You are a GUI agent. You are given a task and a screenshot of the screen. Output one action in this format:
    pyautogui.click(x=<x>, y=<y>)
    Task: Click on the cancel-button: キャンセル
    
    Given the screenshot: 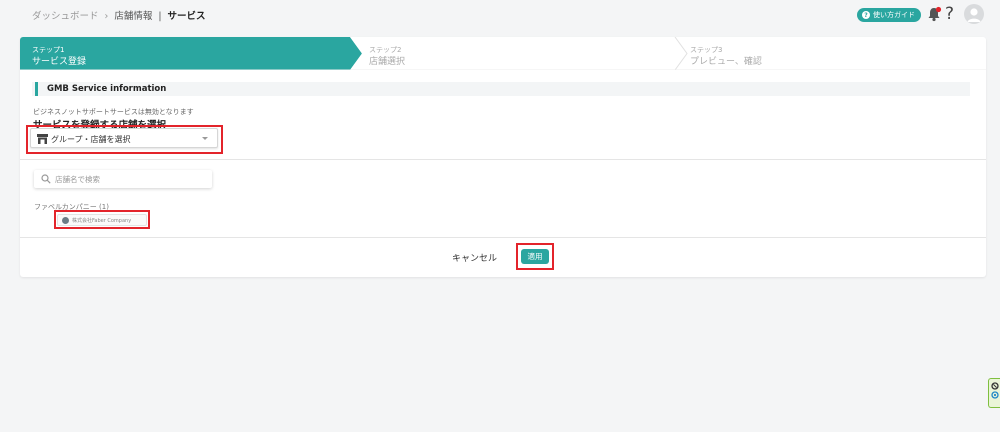 What is the action you would take?
    pyautogui.click(x=474, y=257)
    